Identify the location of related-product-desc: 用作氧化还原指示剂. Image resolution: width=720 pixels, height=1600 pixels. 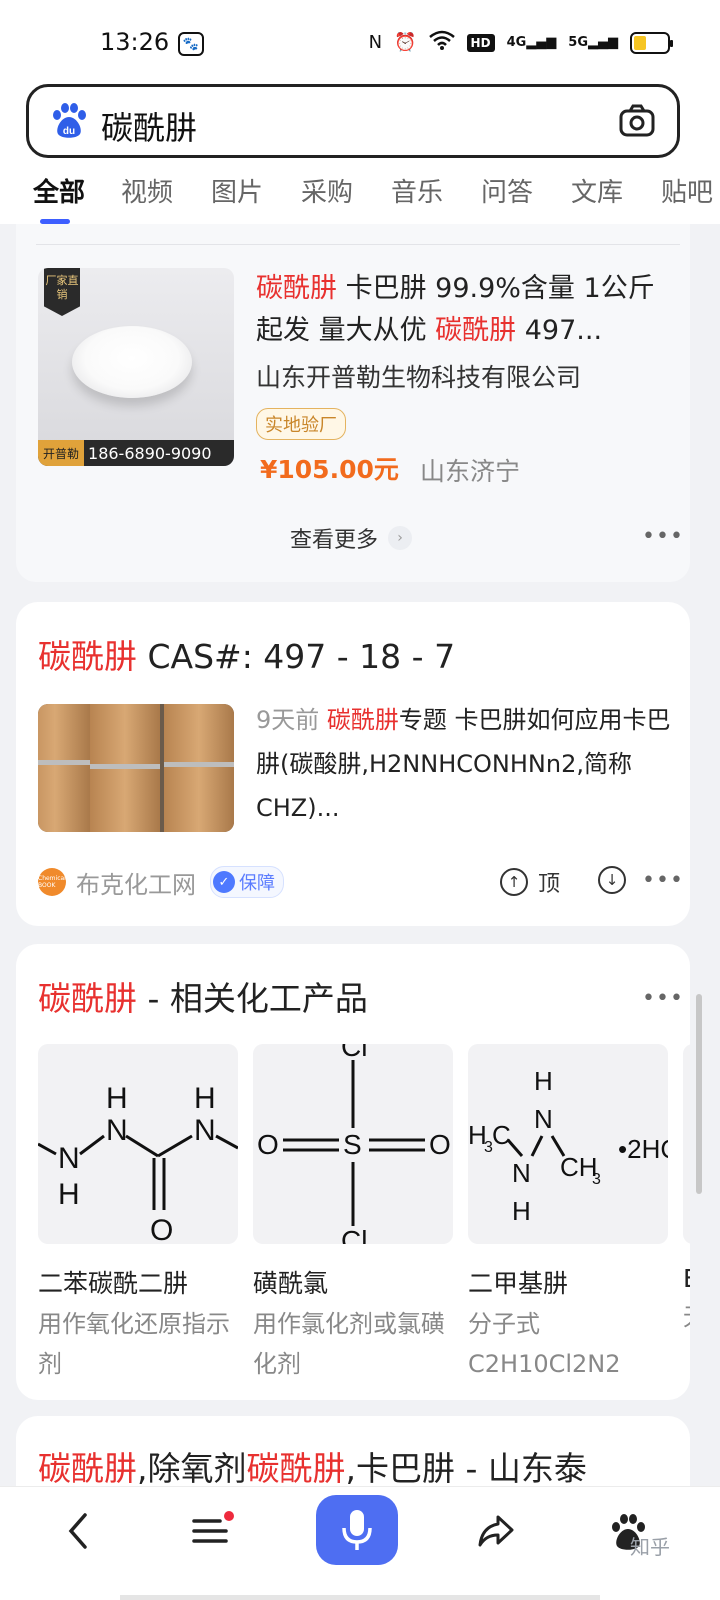
(134, 1344).